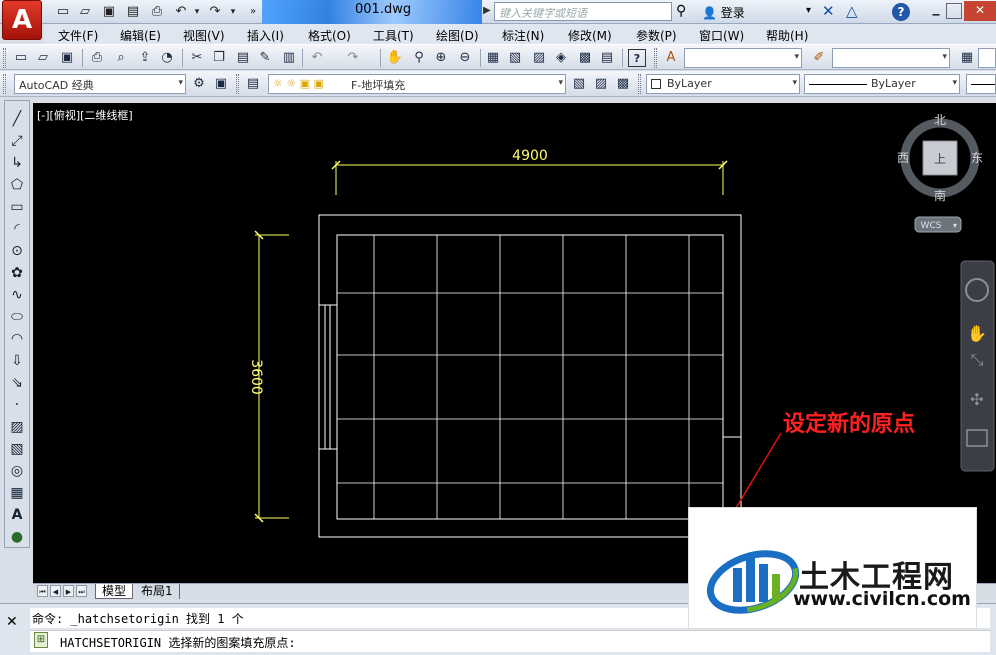  Describe the element at coordinates (157, 12) in the screenshot. I see `print-icon: ⎙` at that location.